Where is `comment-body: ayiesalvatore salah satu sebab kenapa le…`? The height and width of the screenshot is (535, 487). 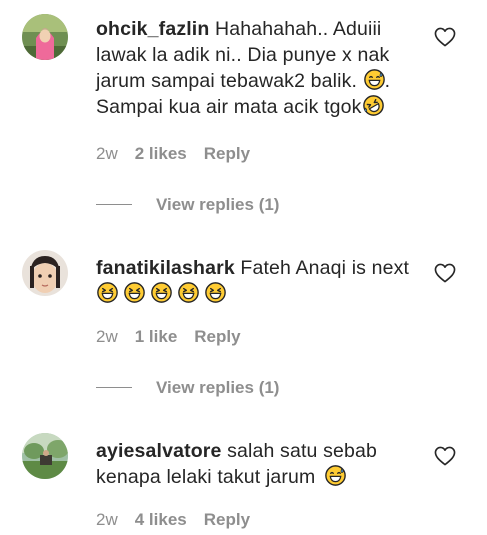
comment-body: ayiesalvatore salah satu sebab kenapa le… is located at coordinates (257, 464).